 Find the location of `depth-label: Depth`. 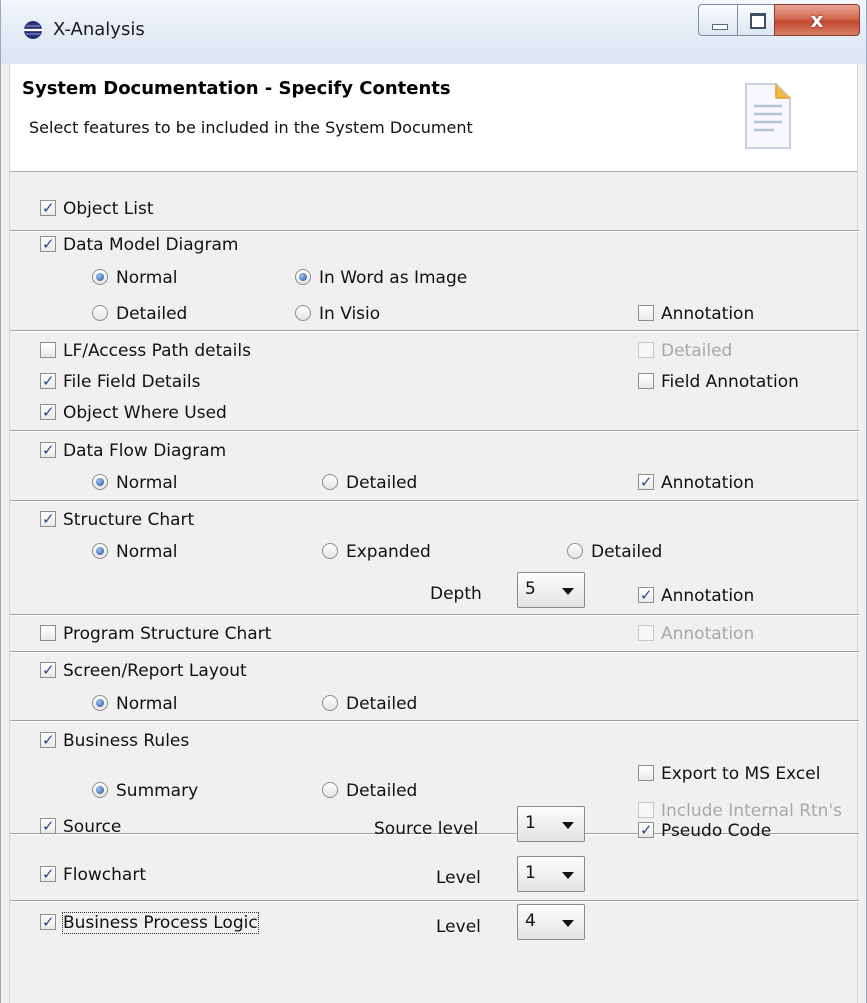

depth-label: Depth is located at coordinates (456, 594).